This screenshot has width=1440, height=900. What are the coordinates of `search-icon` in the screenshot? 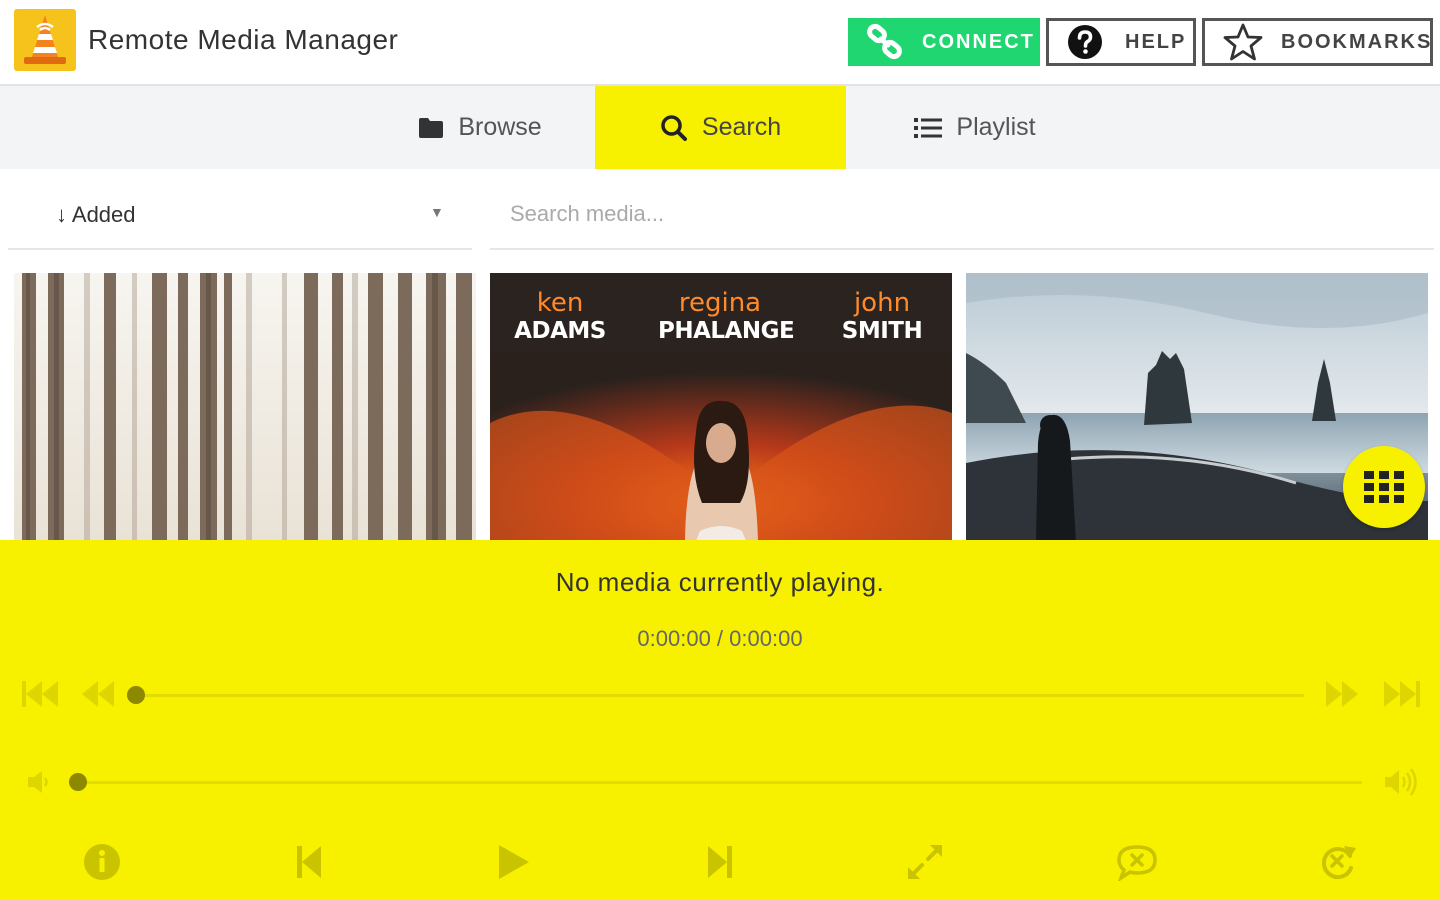 It's located at (674, 128).